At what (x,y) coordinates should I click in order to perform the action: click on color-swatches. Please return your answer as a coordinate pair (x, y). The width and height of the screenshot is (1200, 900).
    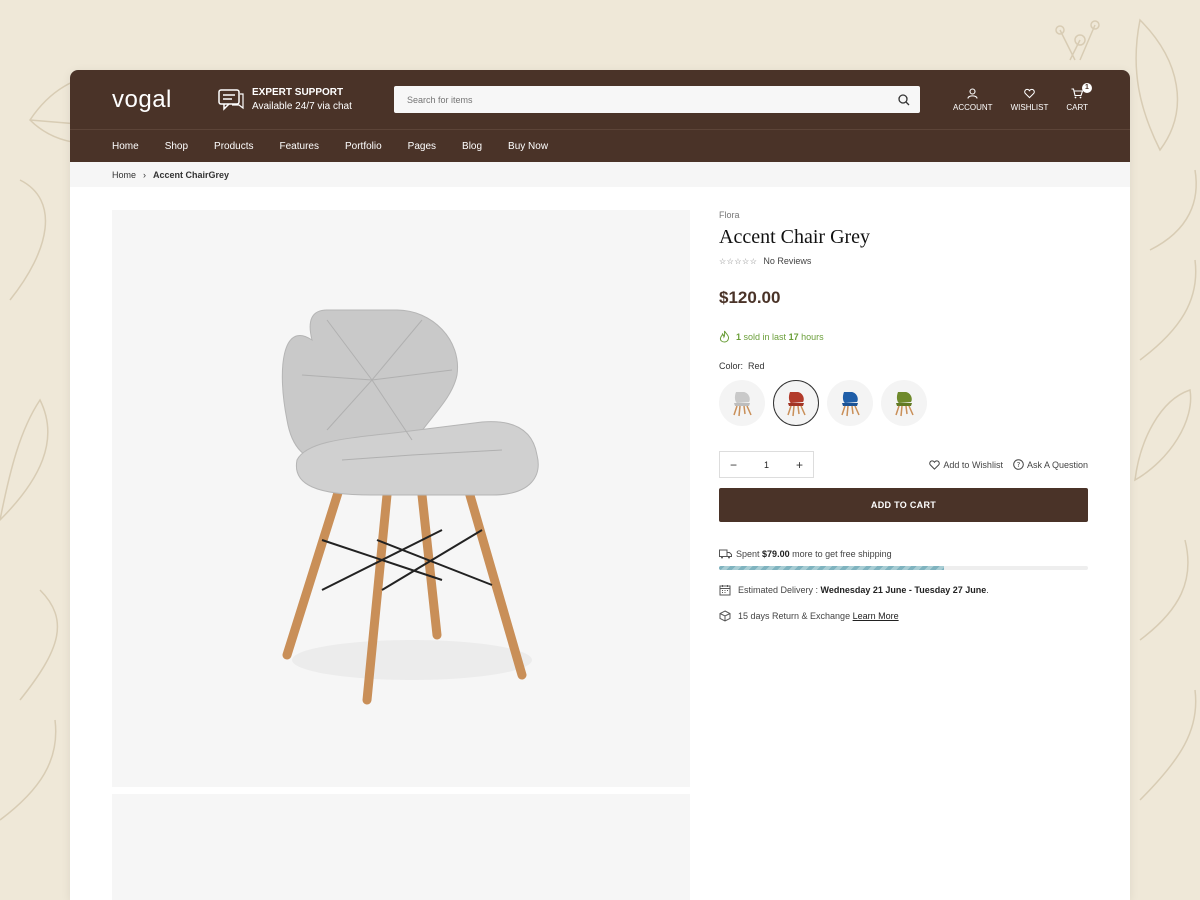
    Looking at the image, I should click on (903, 403).